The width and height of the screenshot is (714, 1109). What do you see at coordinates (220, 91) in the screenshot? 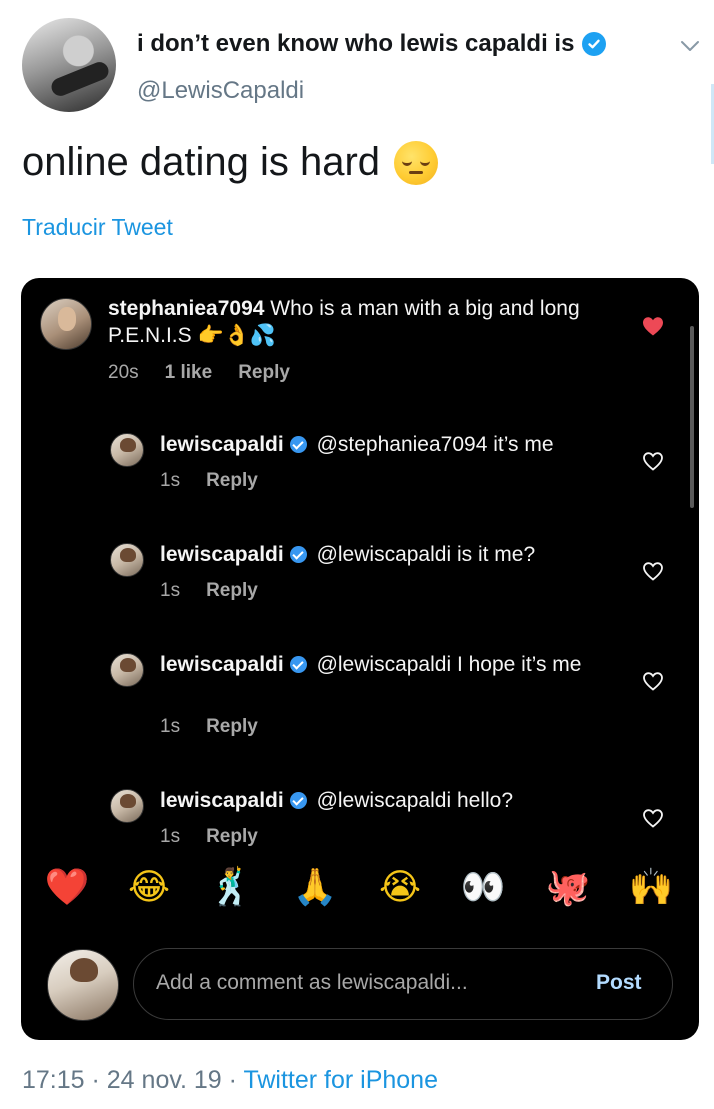
I see `handle: @LewisCapaldi` at bounding box center [220, 91].